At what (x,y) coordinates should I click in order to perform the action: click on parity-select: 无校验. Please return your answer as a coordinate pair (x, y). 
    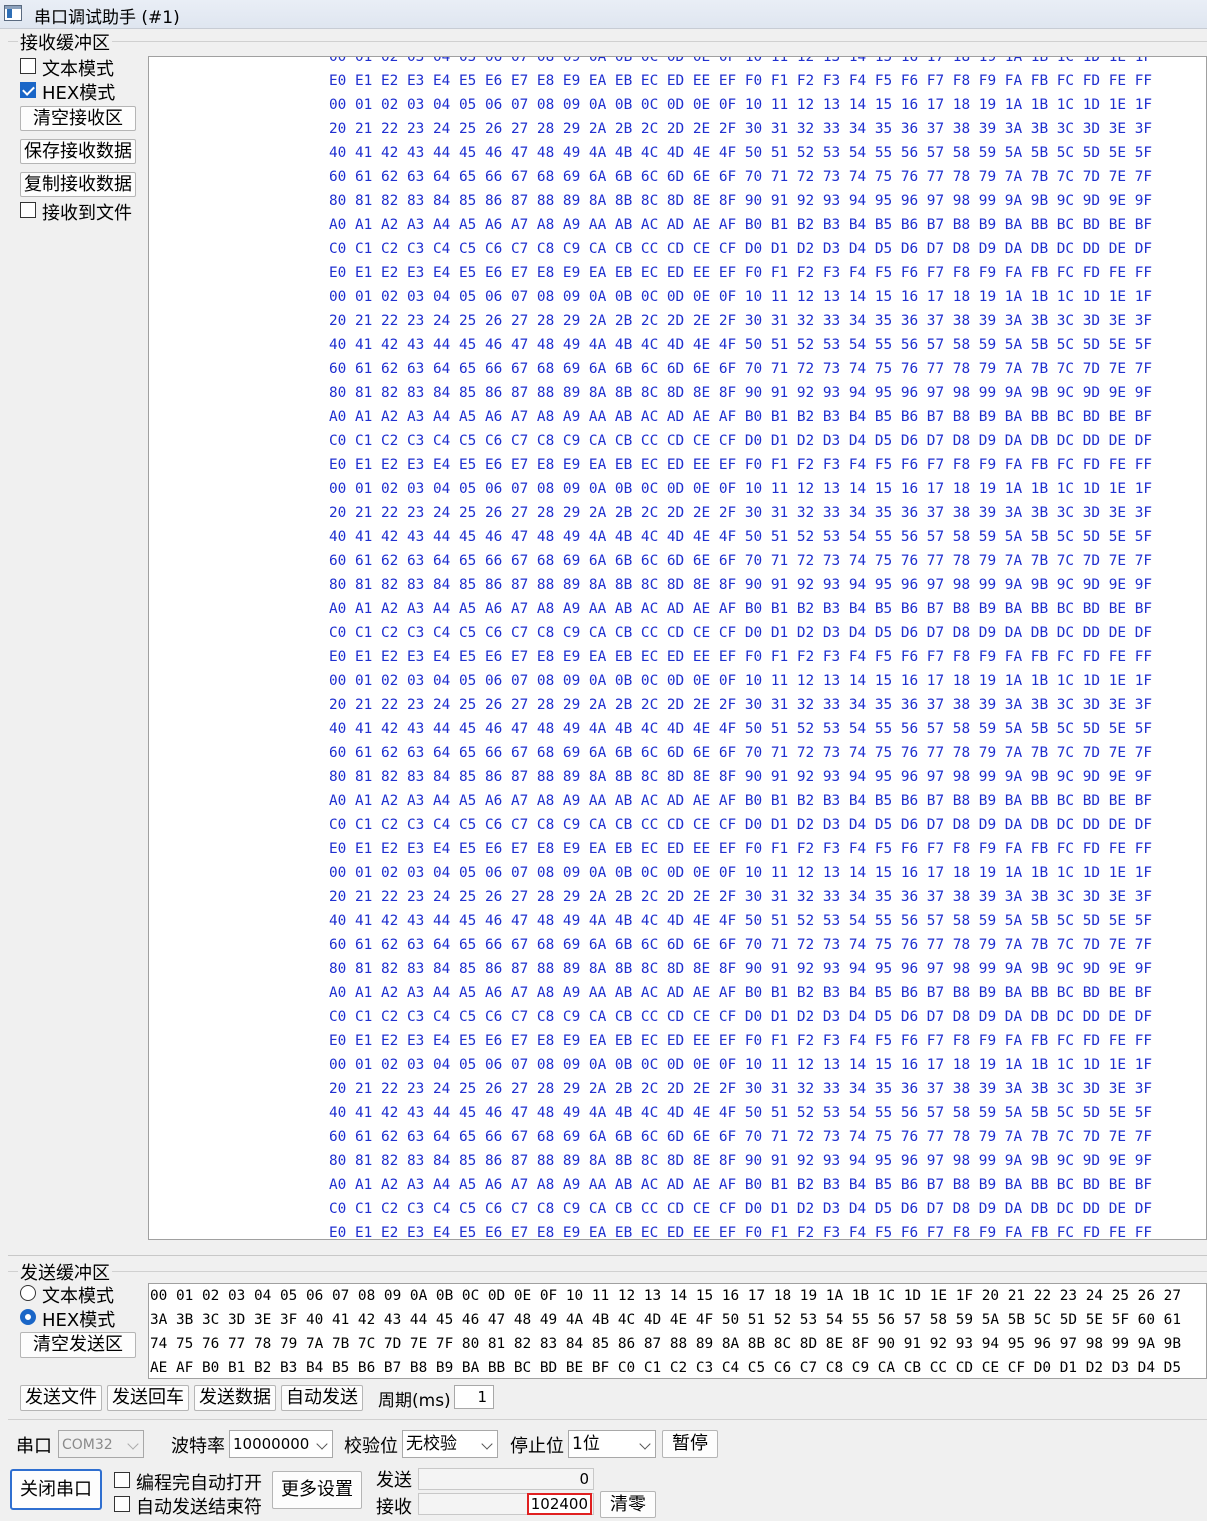
    Looking at the image, I should click on (450, 1444).